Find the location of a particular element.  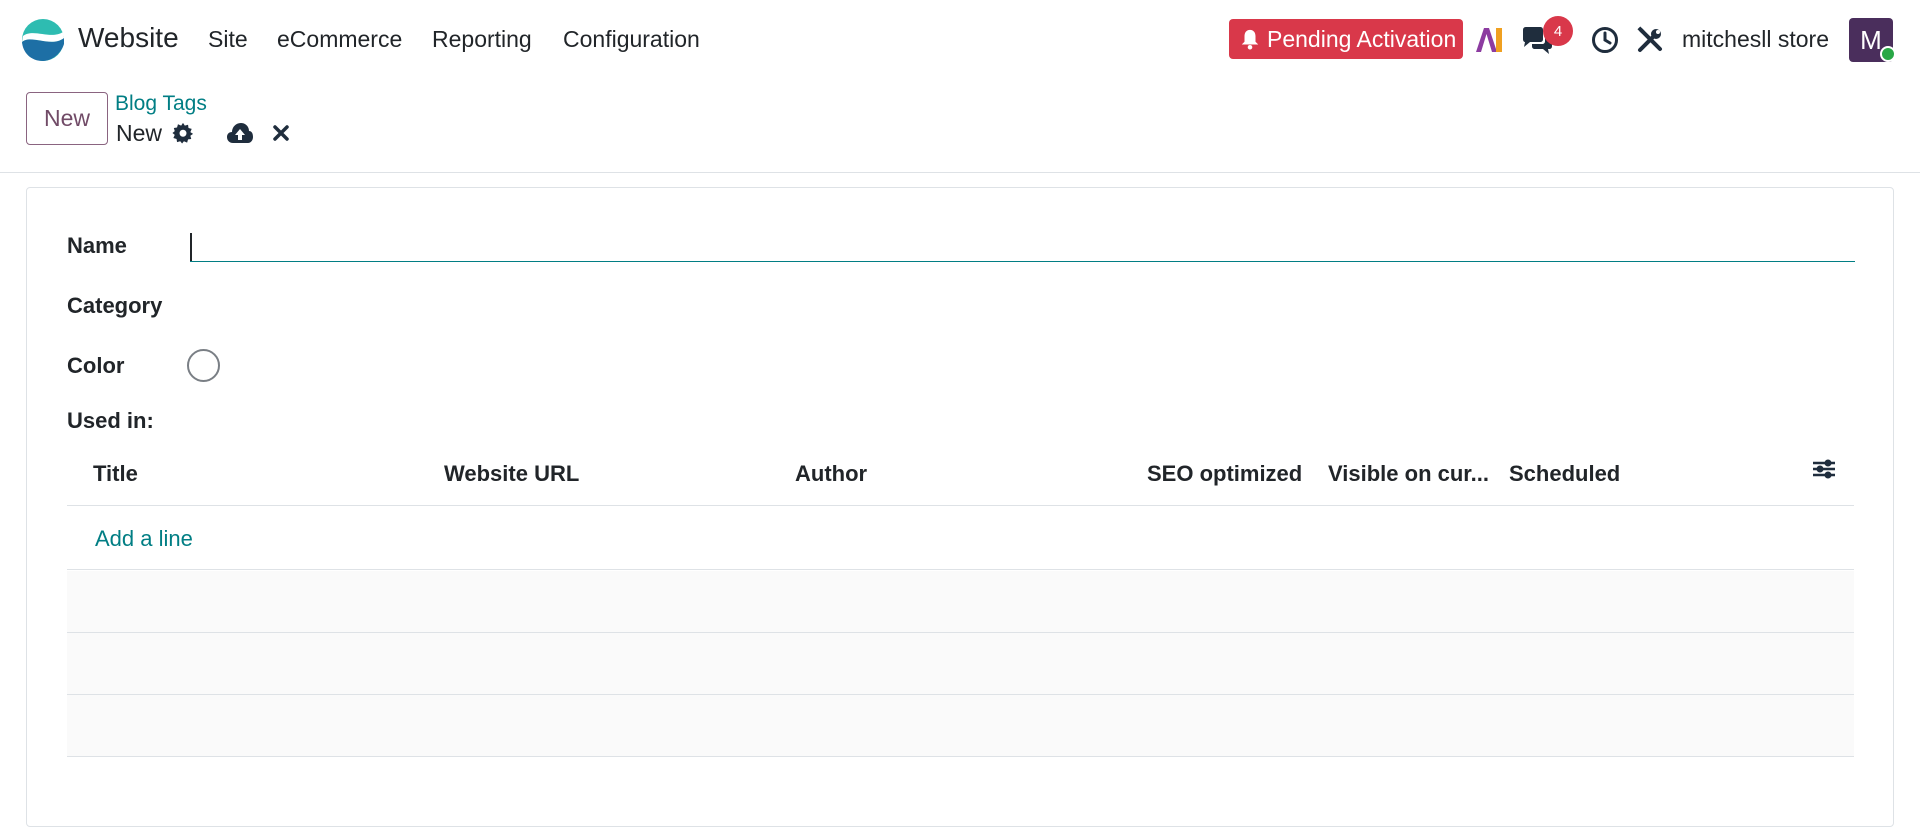

gear-icon is located at coordinates (183, 133).